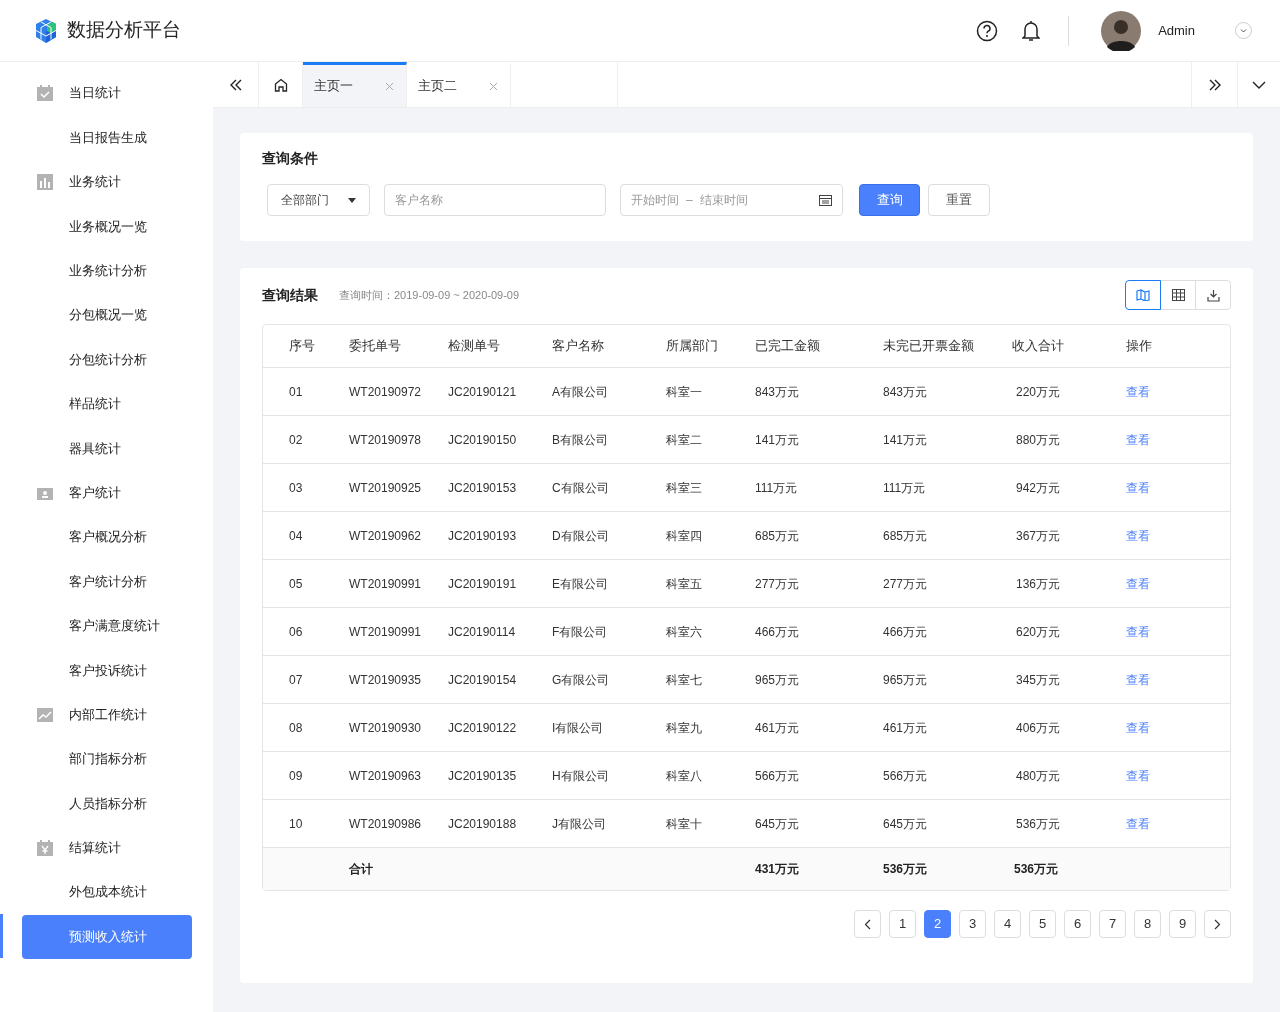 The image size is (1280, 1012). What do you see at coordinates (107, 270) in the screenshot?
I see `sidebar-item: 业务统计分析` at bounding box center [107, 270].